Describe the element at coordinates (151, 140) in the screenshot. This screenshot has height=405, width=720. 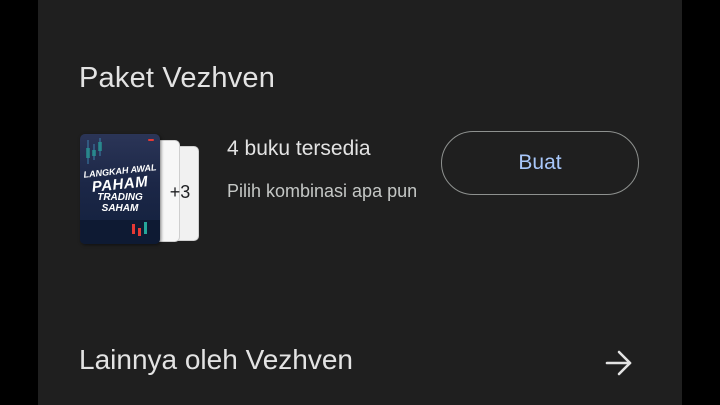
I see `cover-badge` at that location.